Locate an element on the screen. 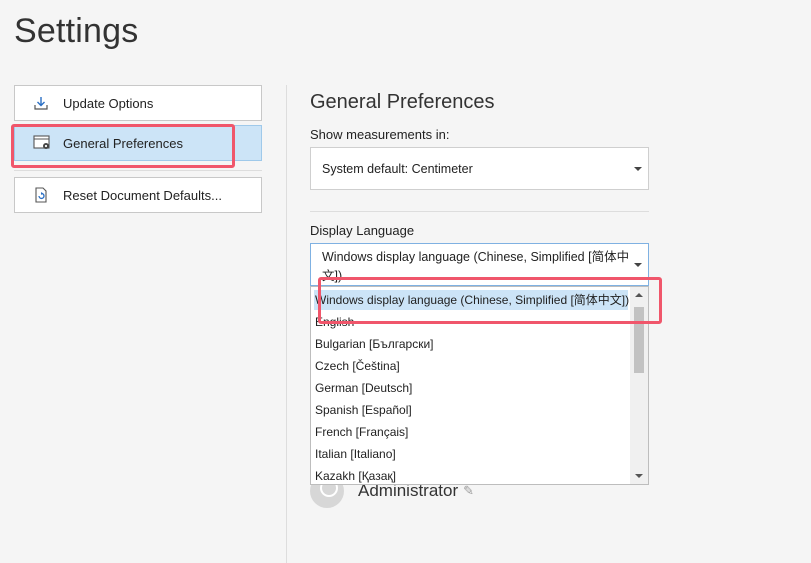 Image resolution: width=811 pixels, height=563 pixels. nav-update-options: Update Options is located at coordinates (138, 103).